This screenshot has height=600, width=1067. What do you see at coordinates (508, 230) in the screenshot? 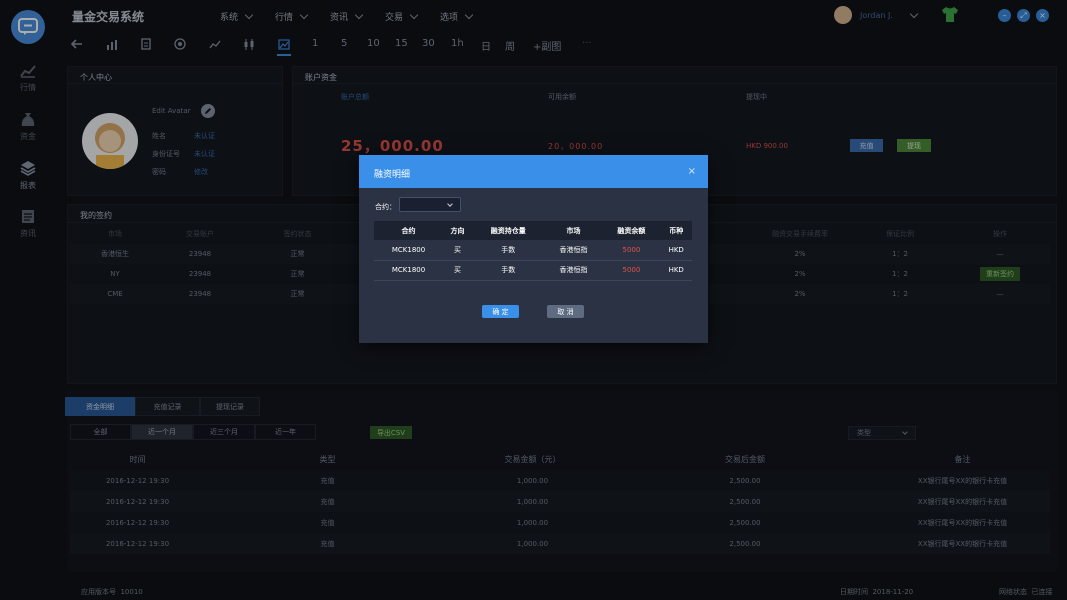
I see `col-header: 融资持仓量` at bounding box center [508, 230].